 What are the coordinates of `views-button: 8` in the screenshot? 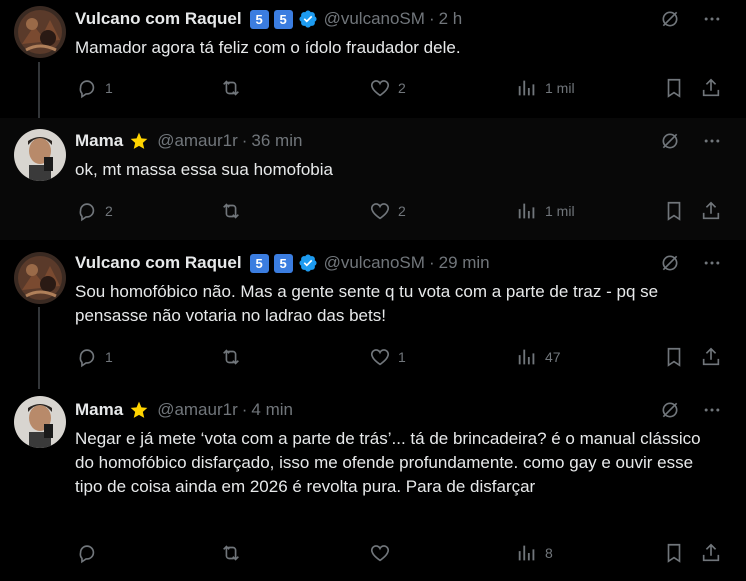 It's located at (534, 553).